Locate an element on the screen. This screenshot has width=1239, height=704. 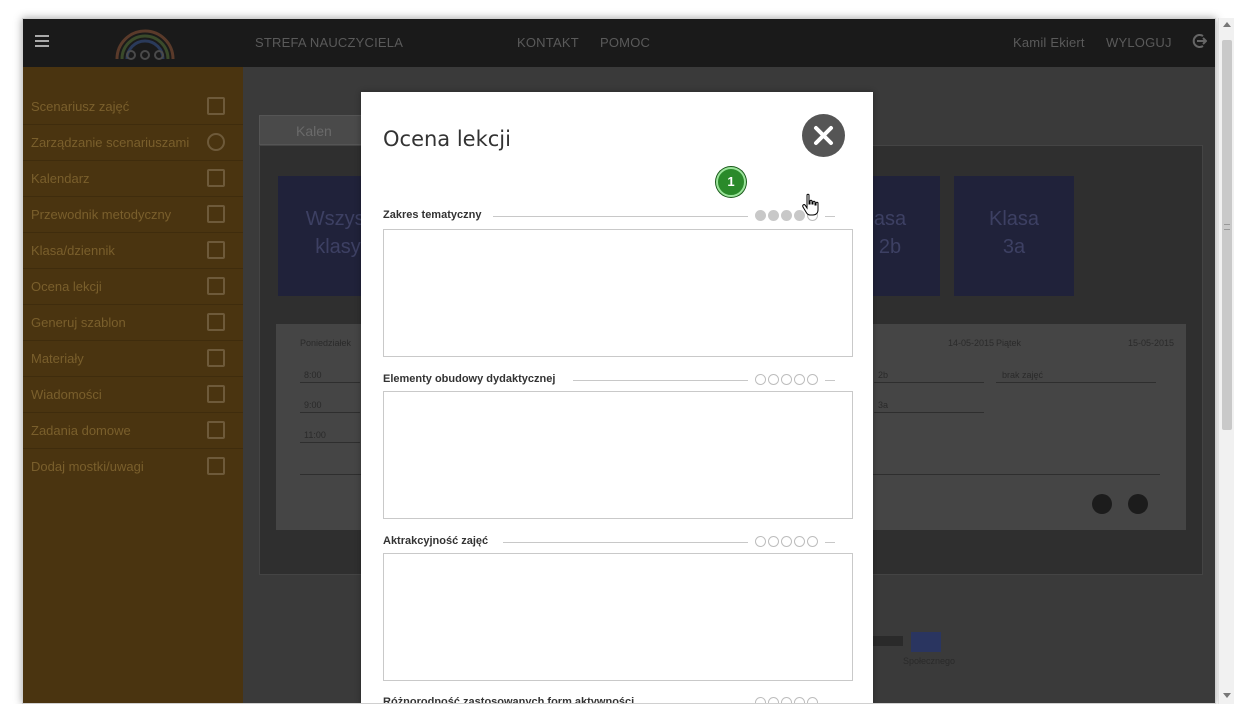
sidebar-item-lesson-scenario: Scenariusz zajęć is located at coordinates (133, 107).